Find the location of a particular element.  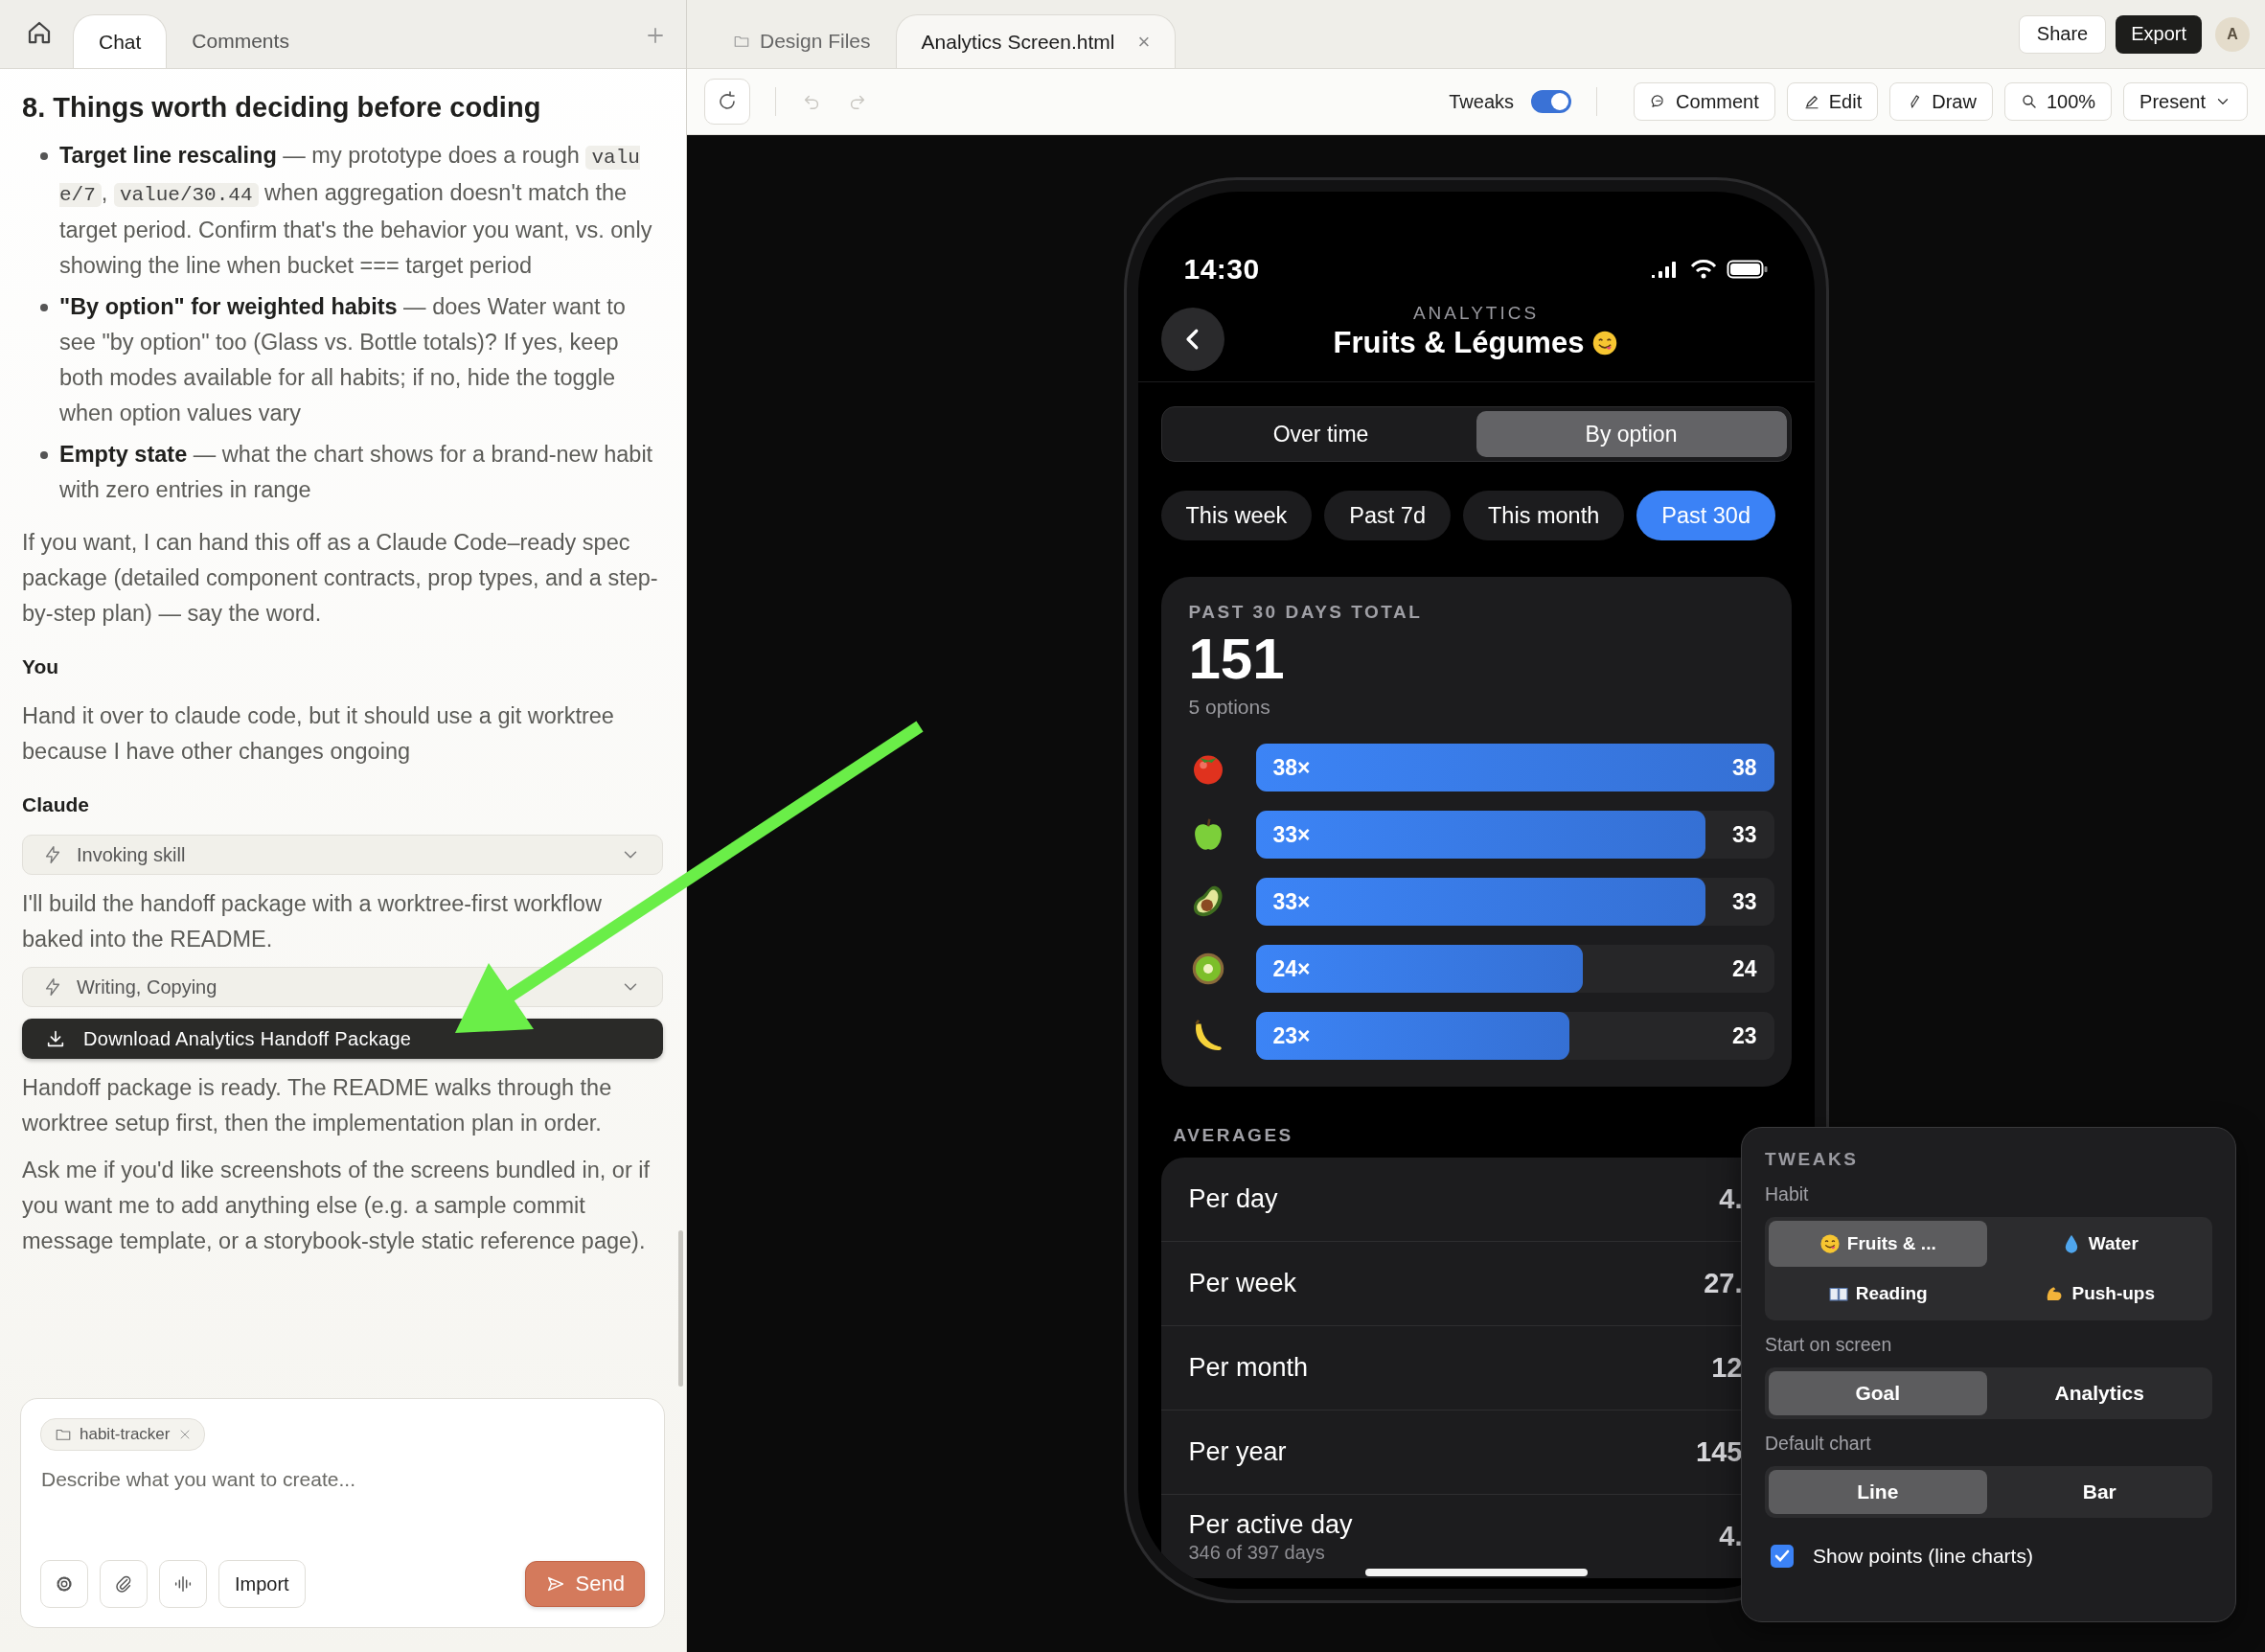

option-button: Water is located at coordinates (2099, 1244).